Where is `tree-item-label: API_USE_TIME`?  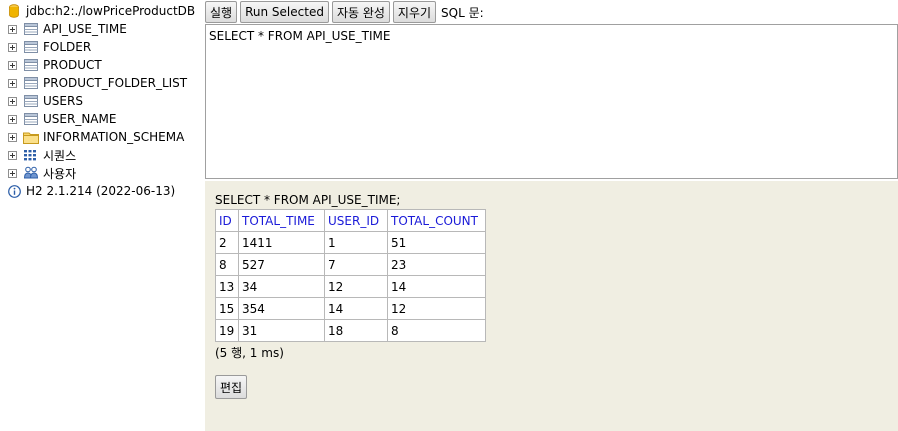
tree-item-label: API_USE_TIME is located at coordinates (85, 29).